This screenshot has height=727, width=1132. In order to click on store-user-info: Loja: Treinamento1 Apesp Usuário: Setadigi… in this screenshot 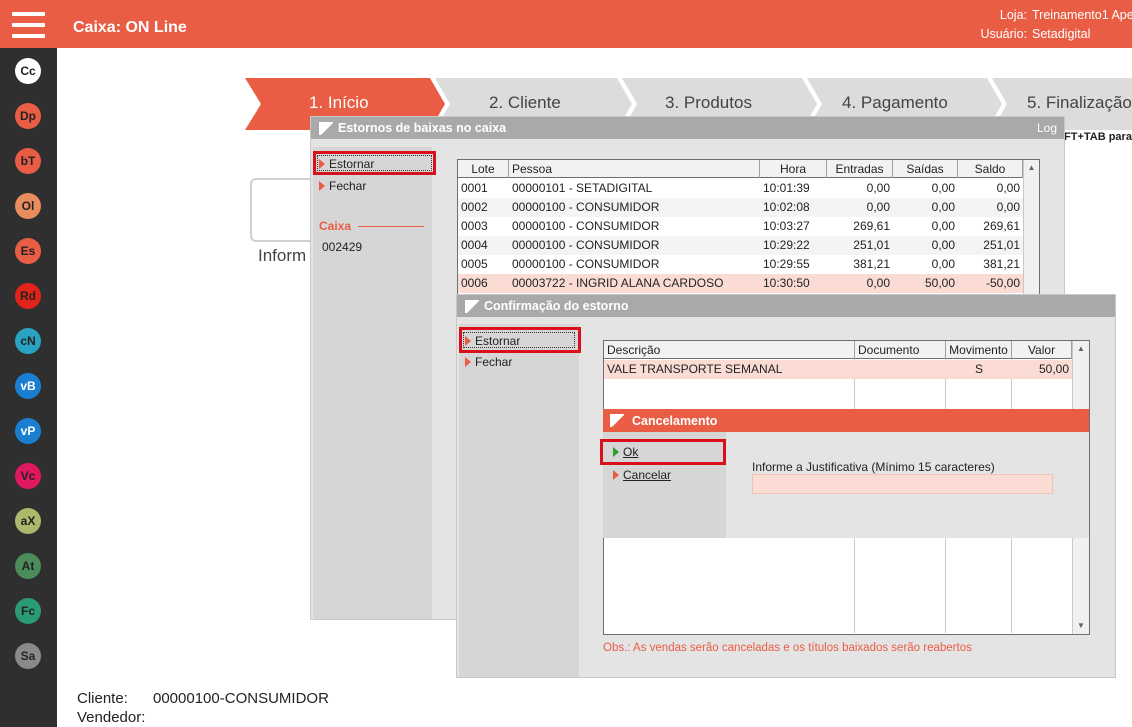, I will do `click(1053, 25)`.